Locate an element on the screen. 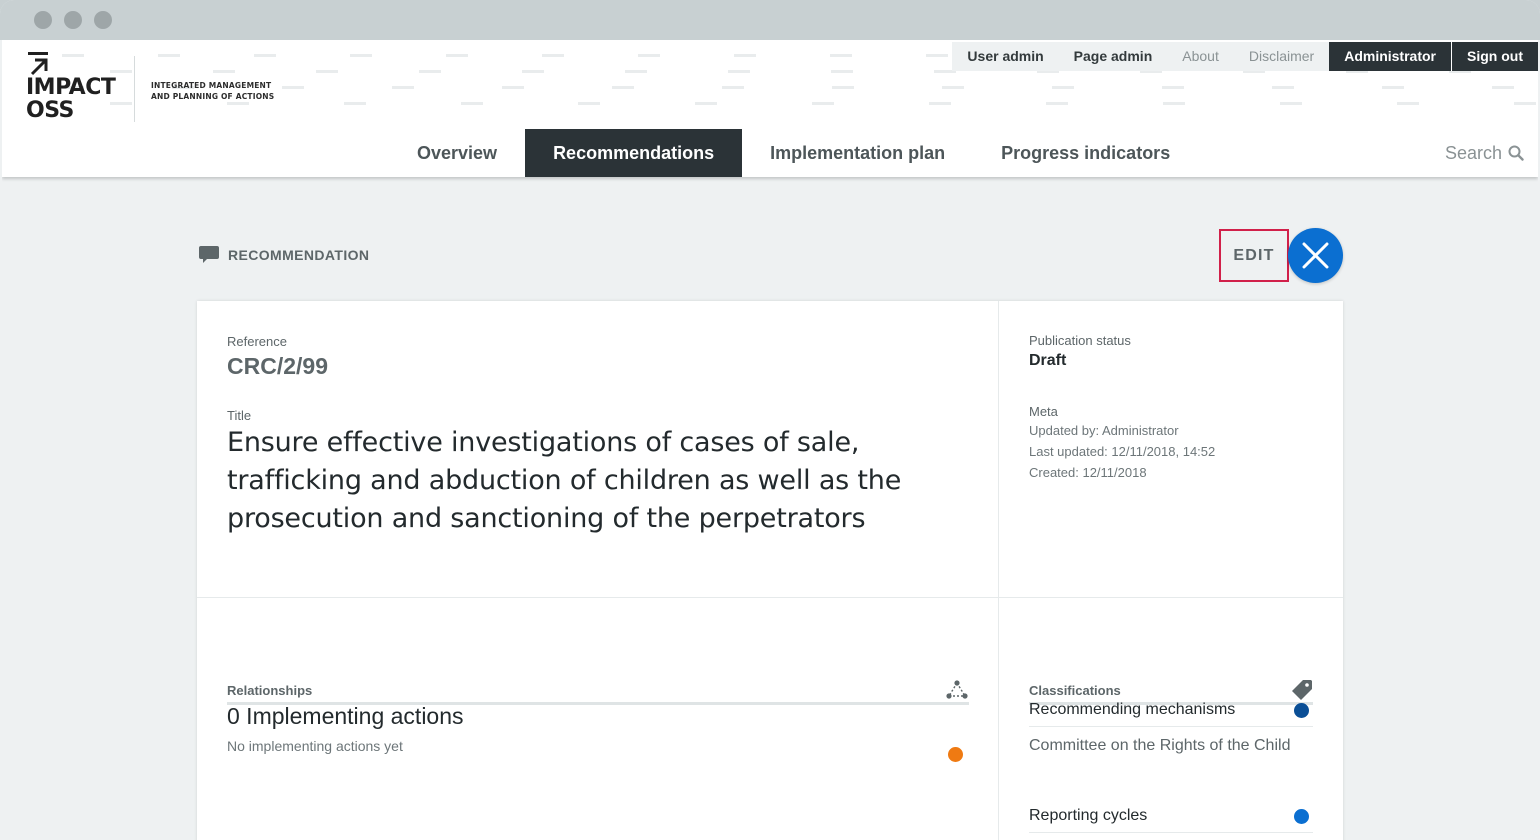  claim-line-1: INTEGRATED MANAGEMENT is located at coordinates (211, 85).